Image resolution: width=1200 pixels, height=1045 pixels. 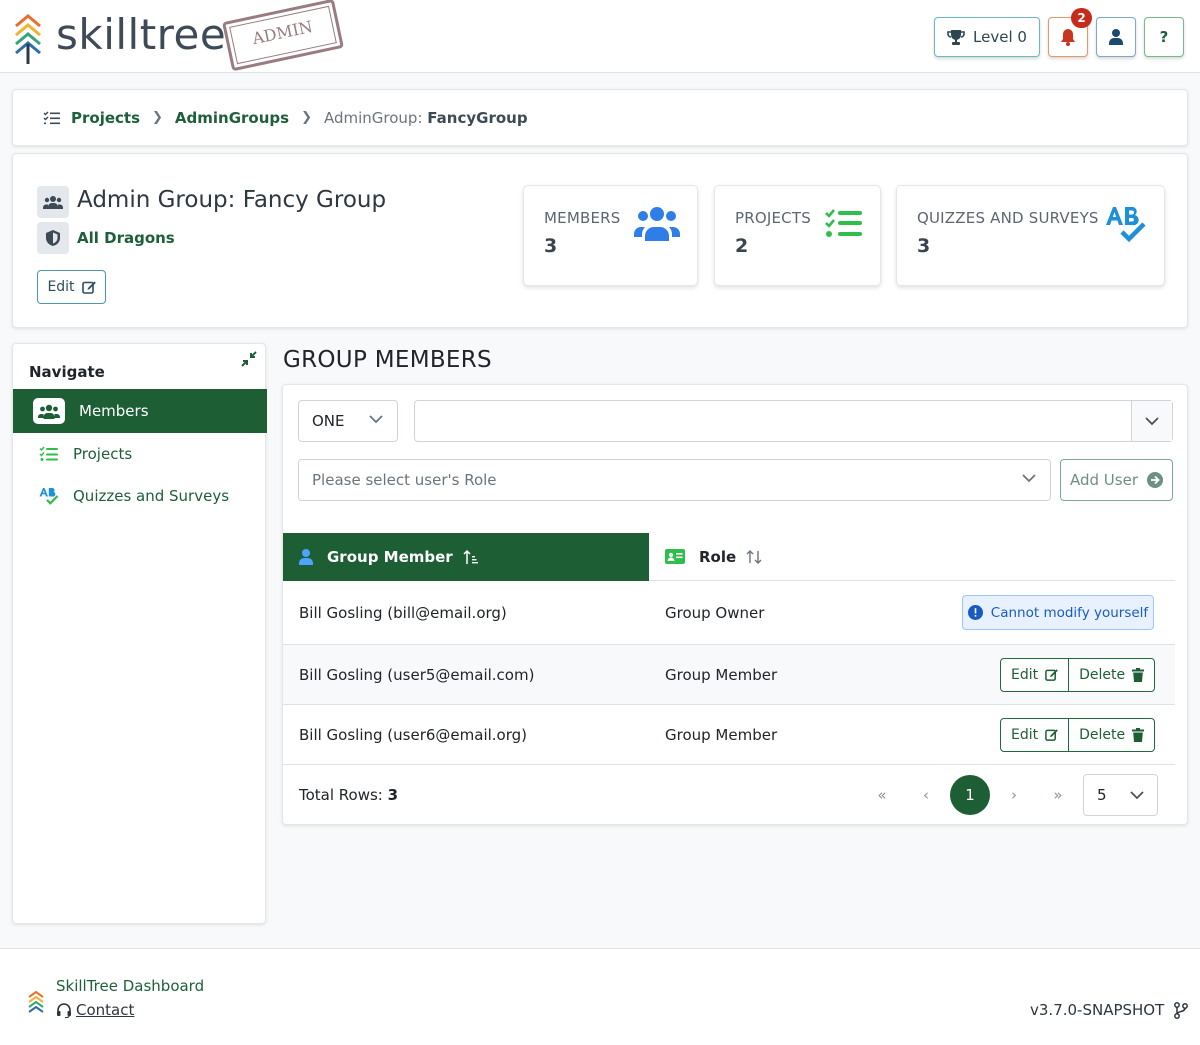 What do you see at coordinates (232, 118) in the screenshot?
I see `breadcrumb-admin-groups: AdminGroups` at bounding box center [232, 118].